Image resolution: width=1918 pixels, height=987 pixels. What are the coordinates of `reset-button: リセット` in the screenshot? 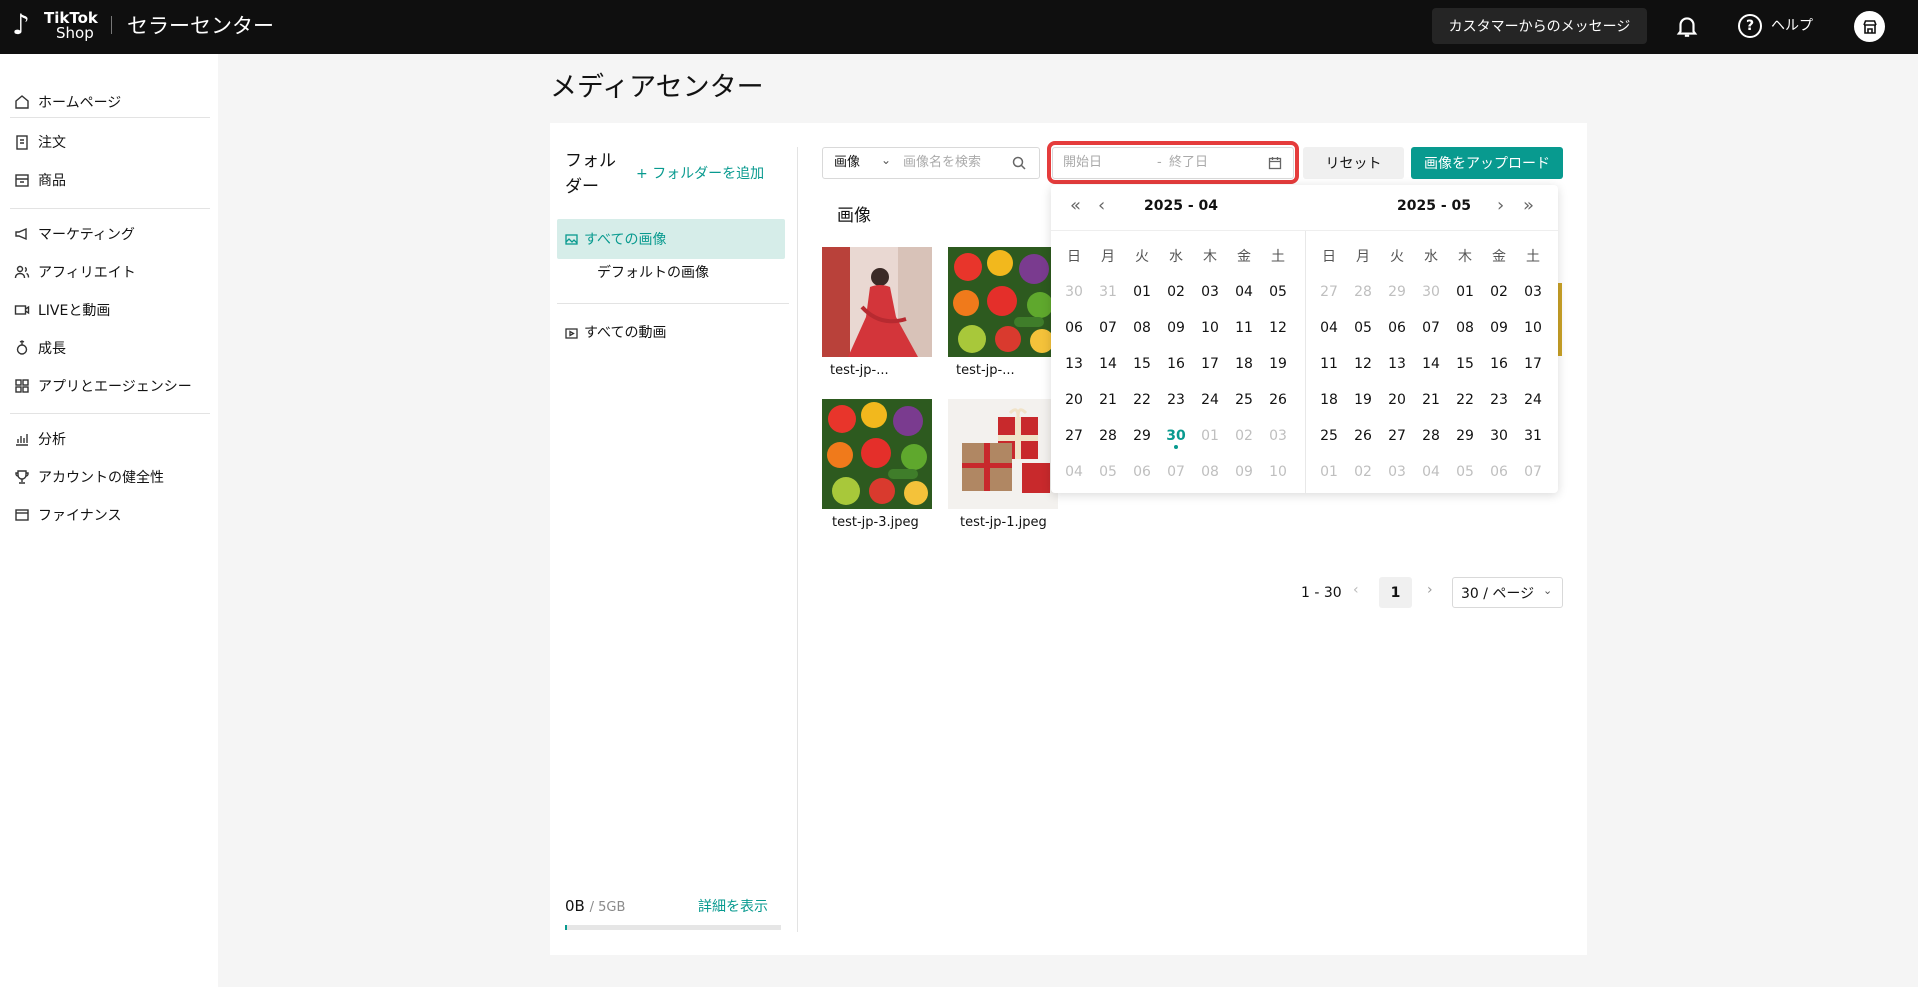 It's located at (1353, 163).